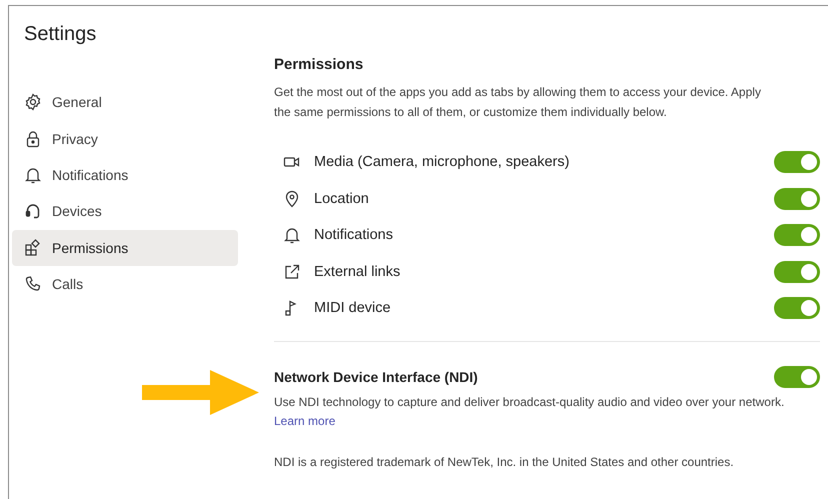 Image resolution: width=828 pixels, height=499 pixels. I want to click on section-heading: Permissions, so click(319, 65).